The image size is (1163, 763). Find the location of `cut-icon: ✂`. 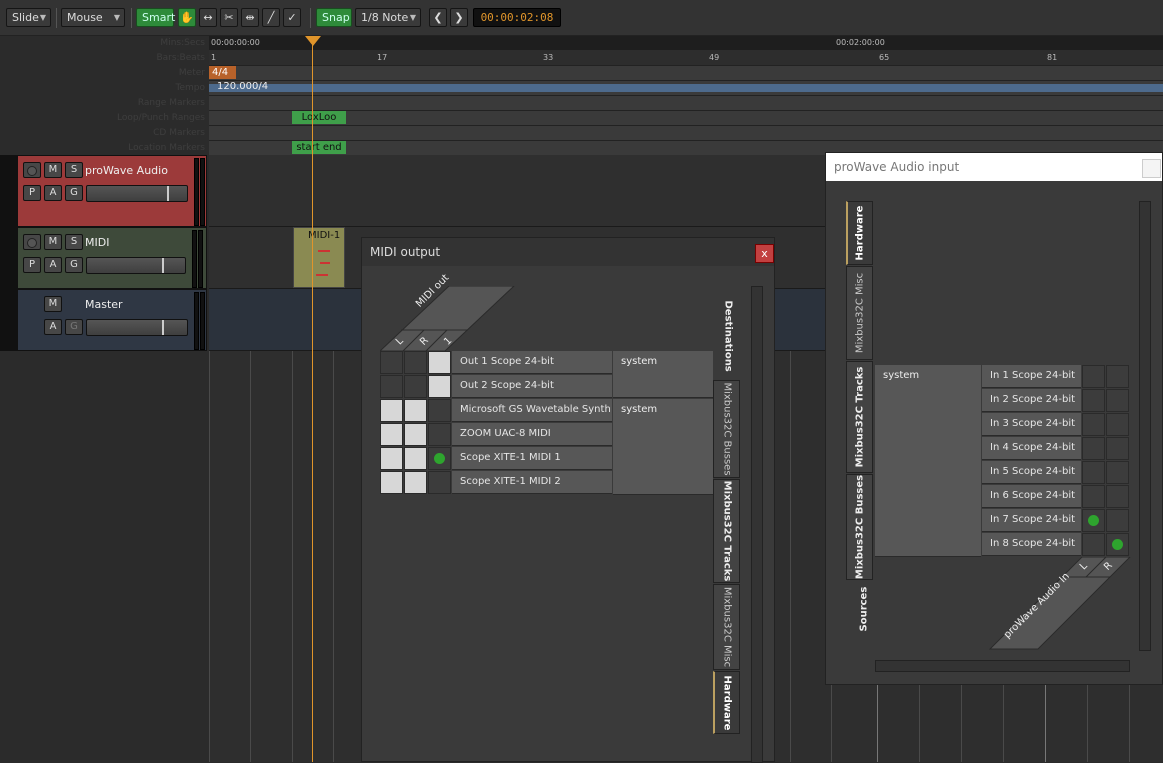

cut-icon: ✂ is located at coordinates (229, 17).